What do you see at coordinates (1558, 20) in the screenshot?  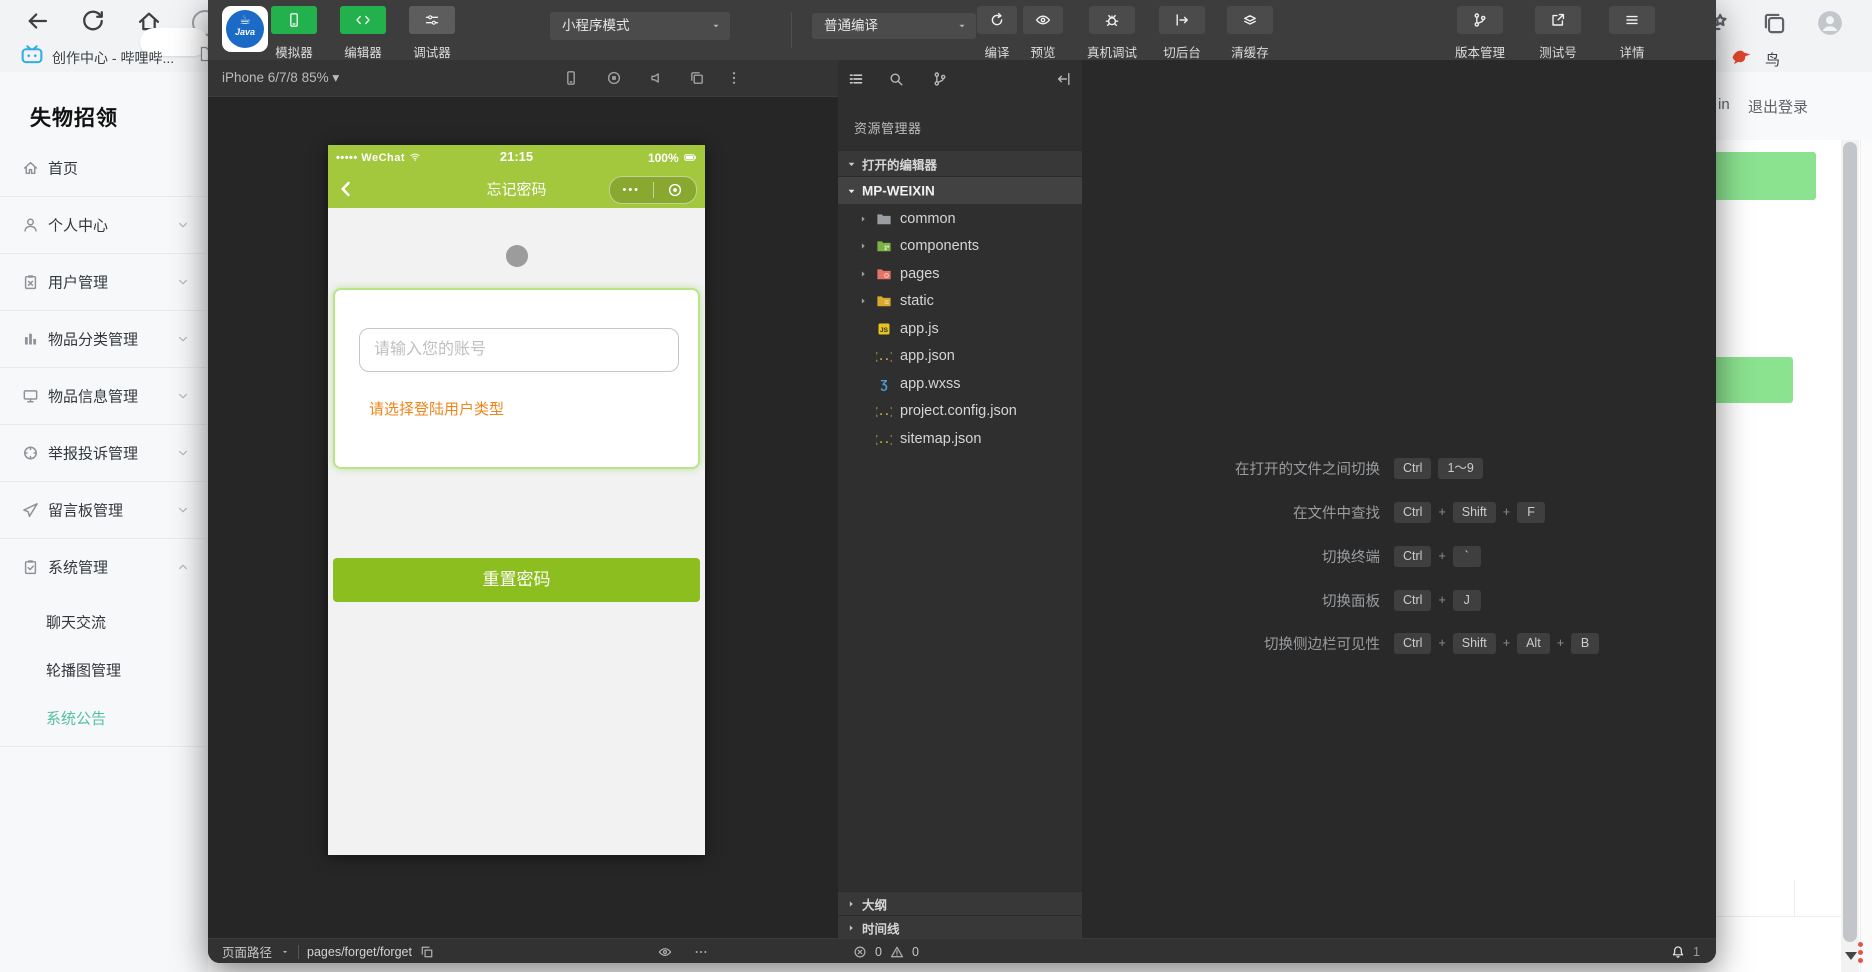 I see `external-link-icon` at bounding box center [1558, 20].